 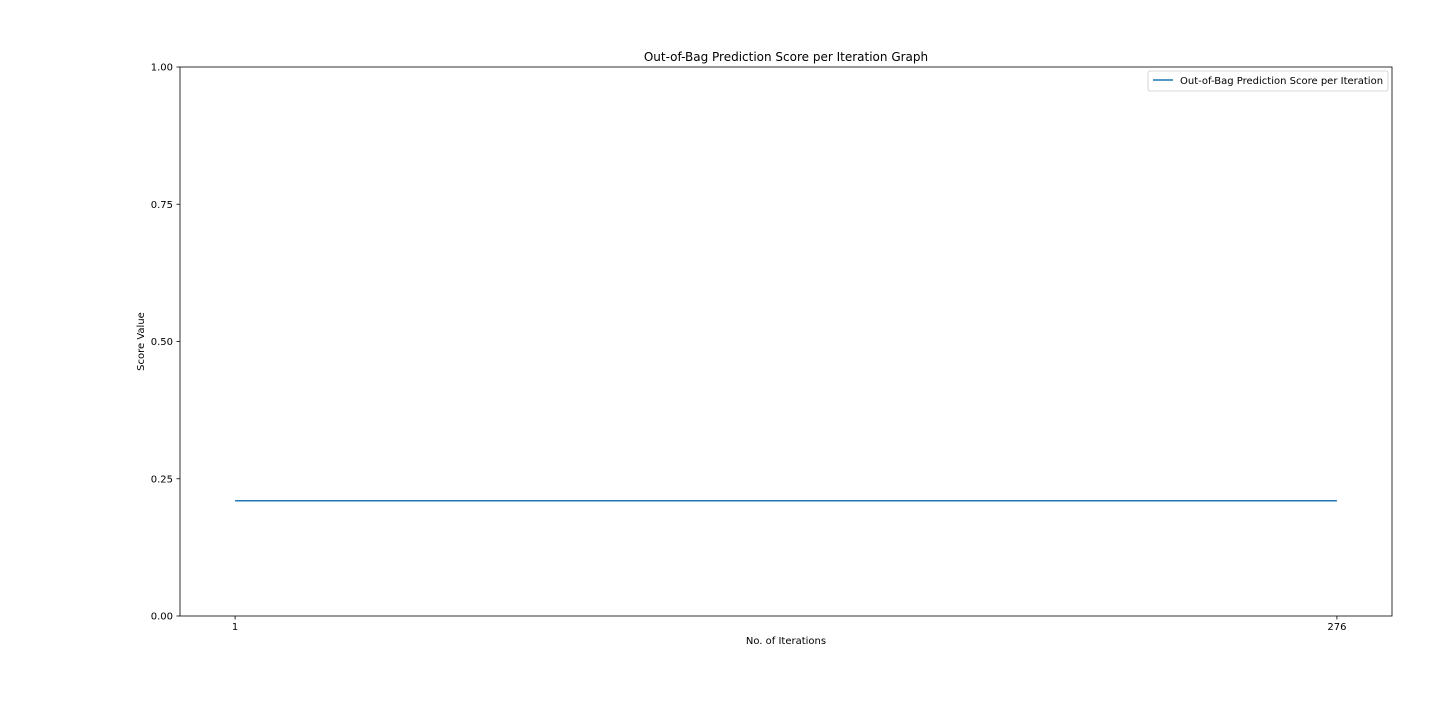 I want to click on x-tick-label: 1, so click(x=235, y=627).